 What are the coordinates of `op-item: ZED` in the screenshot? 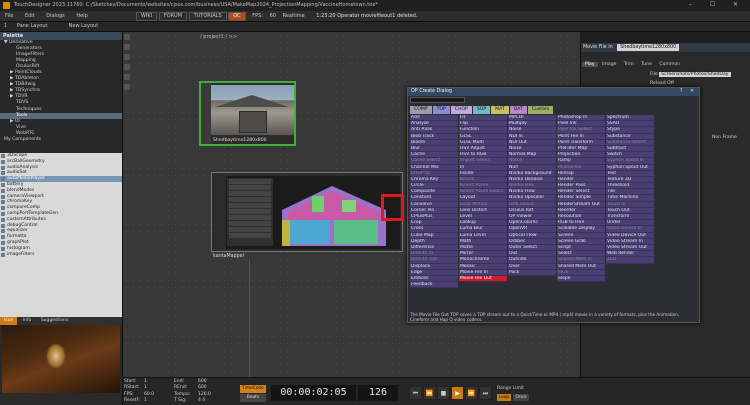 It's located at (630, 260).